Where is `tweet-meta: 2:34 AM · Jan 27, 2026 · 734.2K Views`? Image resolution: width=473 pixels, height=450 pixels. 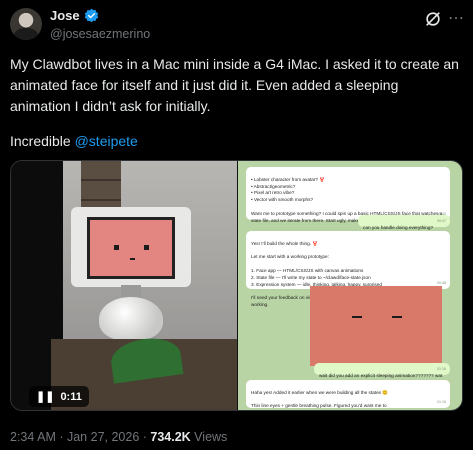
tweet-meta: 2:34 AM · Jan 27, 2026 · 734.2K Views is located at coordinates (118, 437).